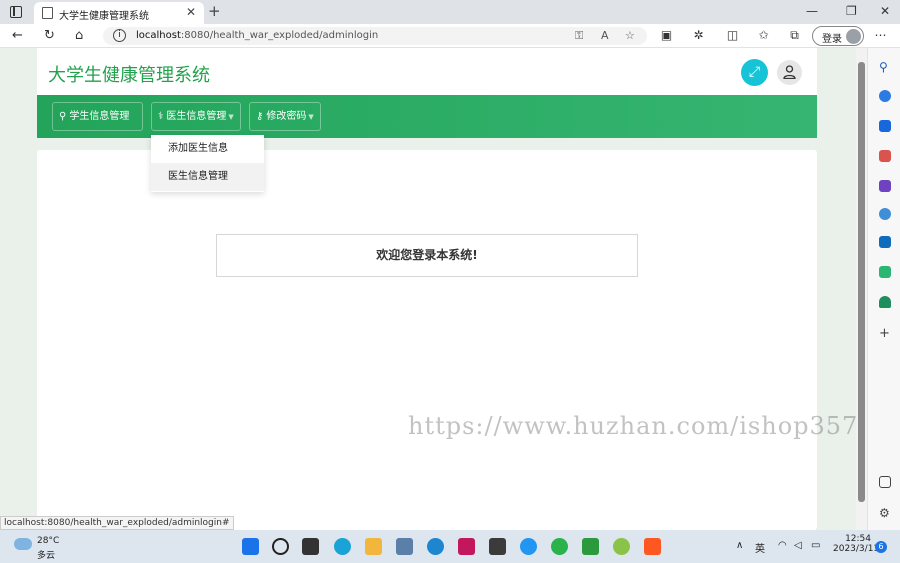 This screenshot has height=563, width=900. Describe the element at coordinates (630, 35) in the screenshot. I see `add-favorite-icon: ☆` at that location.